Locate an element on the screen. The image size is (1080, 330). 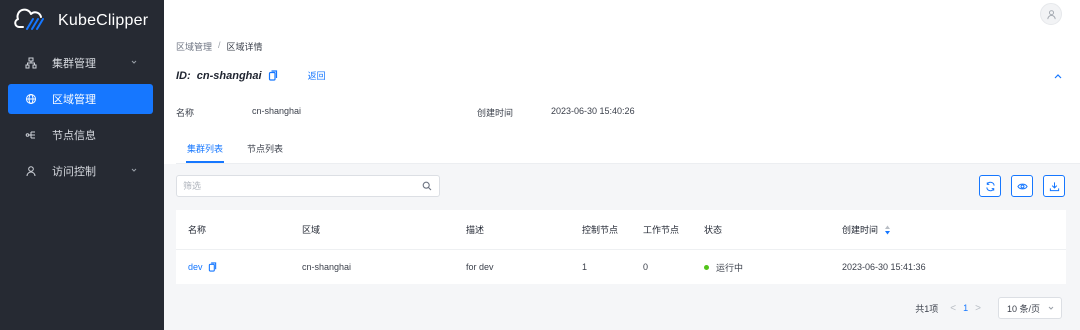
page-size-select: 10 条/页 is located at coordinates (1030, 308).